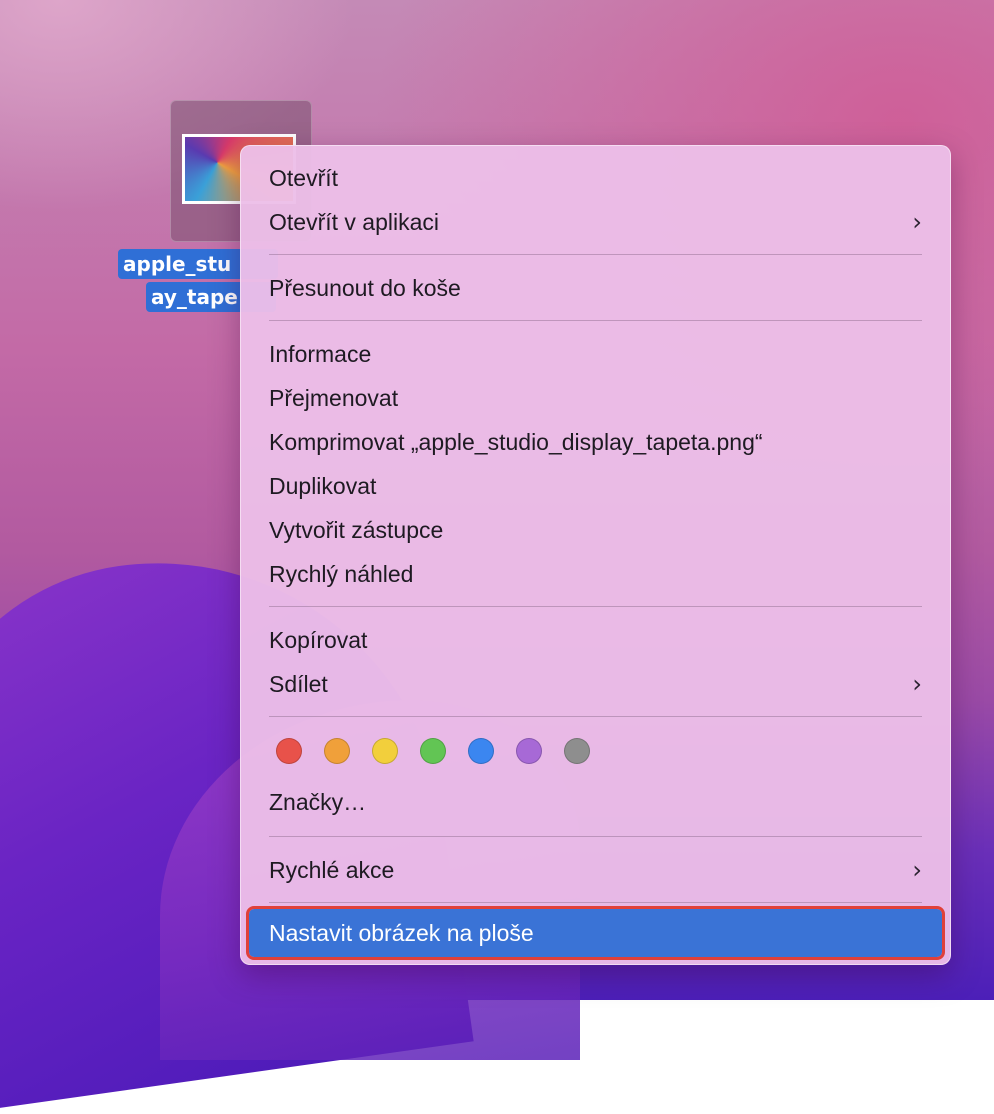  Describe the element at coordinates (318, 640) in the screenshot. I see `menu-item-label: Kopírovat` at that location.